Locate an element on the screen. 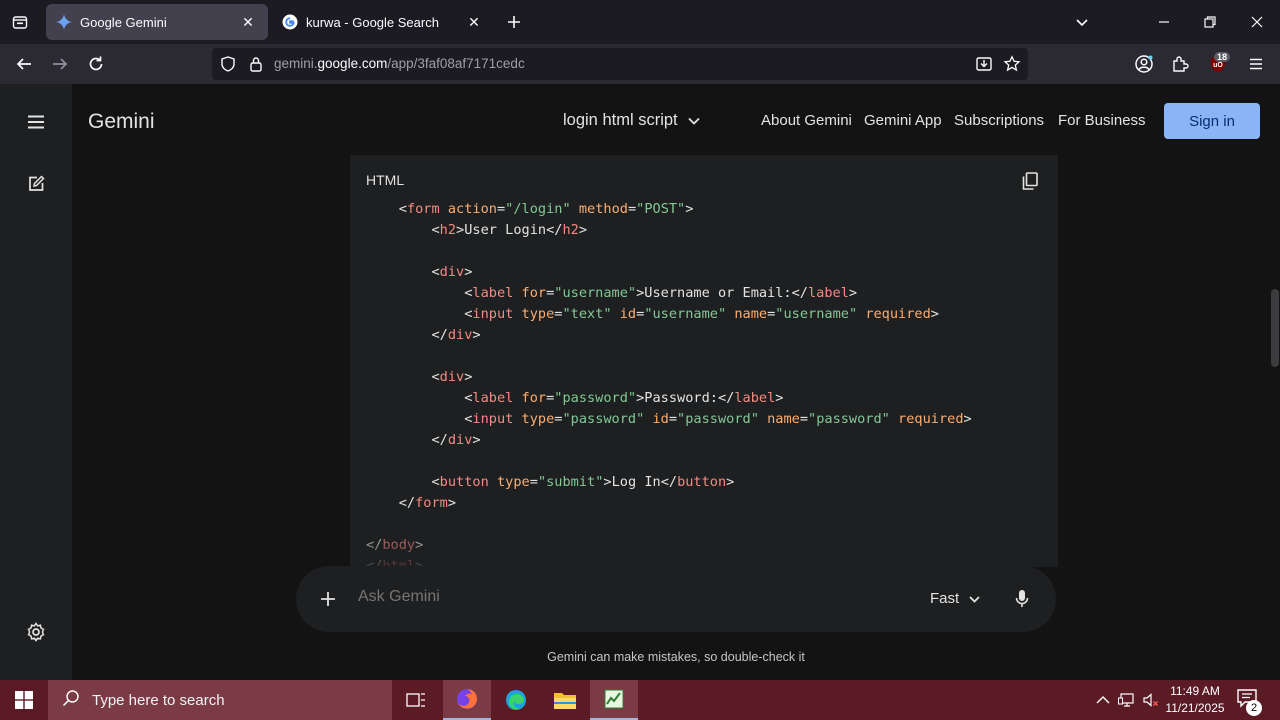 Image resolution: width=1280 pixels, height=720 pixels. code-fade-overlay is located at coordinates (704, 545).